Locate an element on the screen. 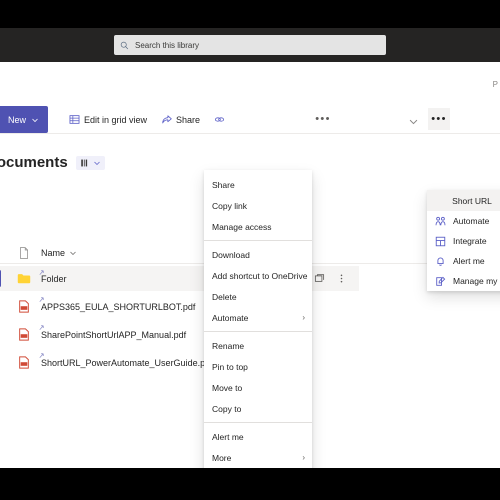 The width and height of the screenshot is (500, 500). column-header-name: Name is located at coordinates (59, 253).